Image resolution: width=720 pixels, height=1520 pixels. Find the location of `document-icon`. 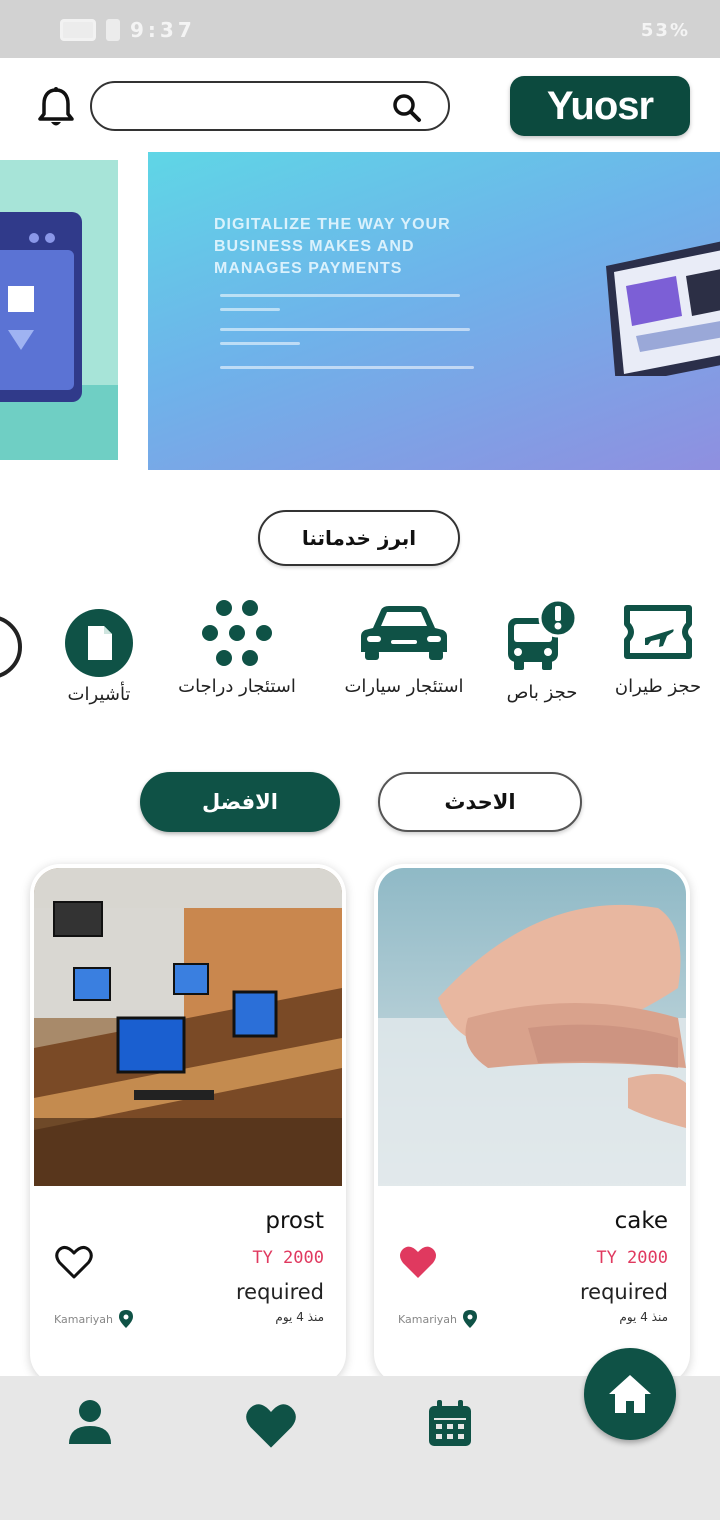

document-icon is located at coordinates (99, 643).